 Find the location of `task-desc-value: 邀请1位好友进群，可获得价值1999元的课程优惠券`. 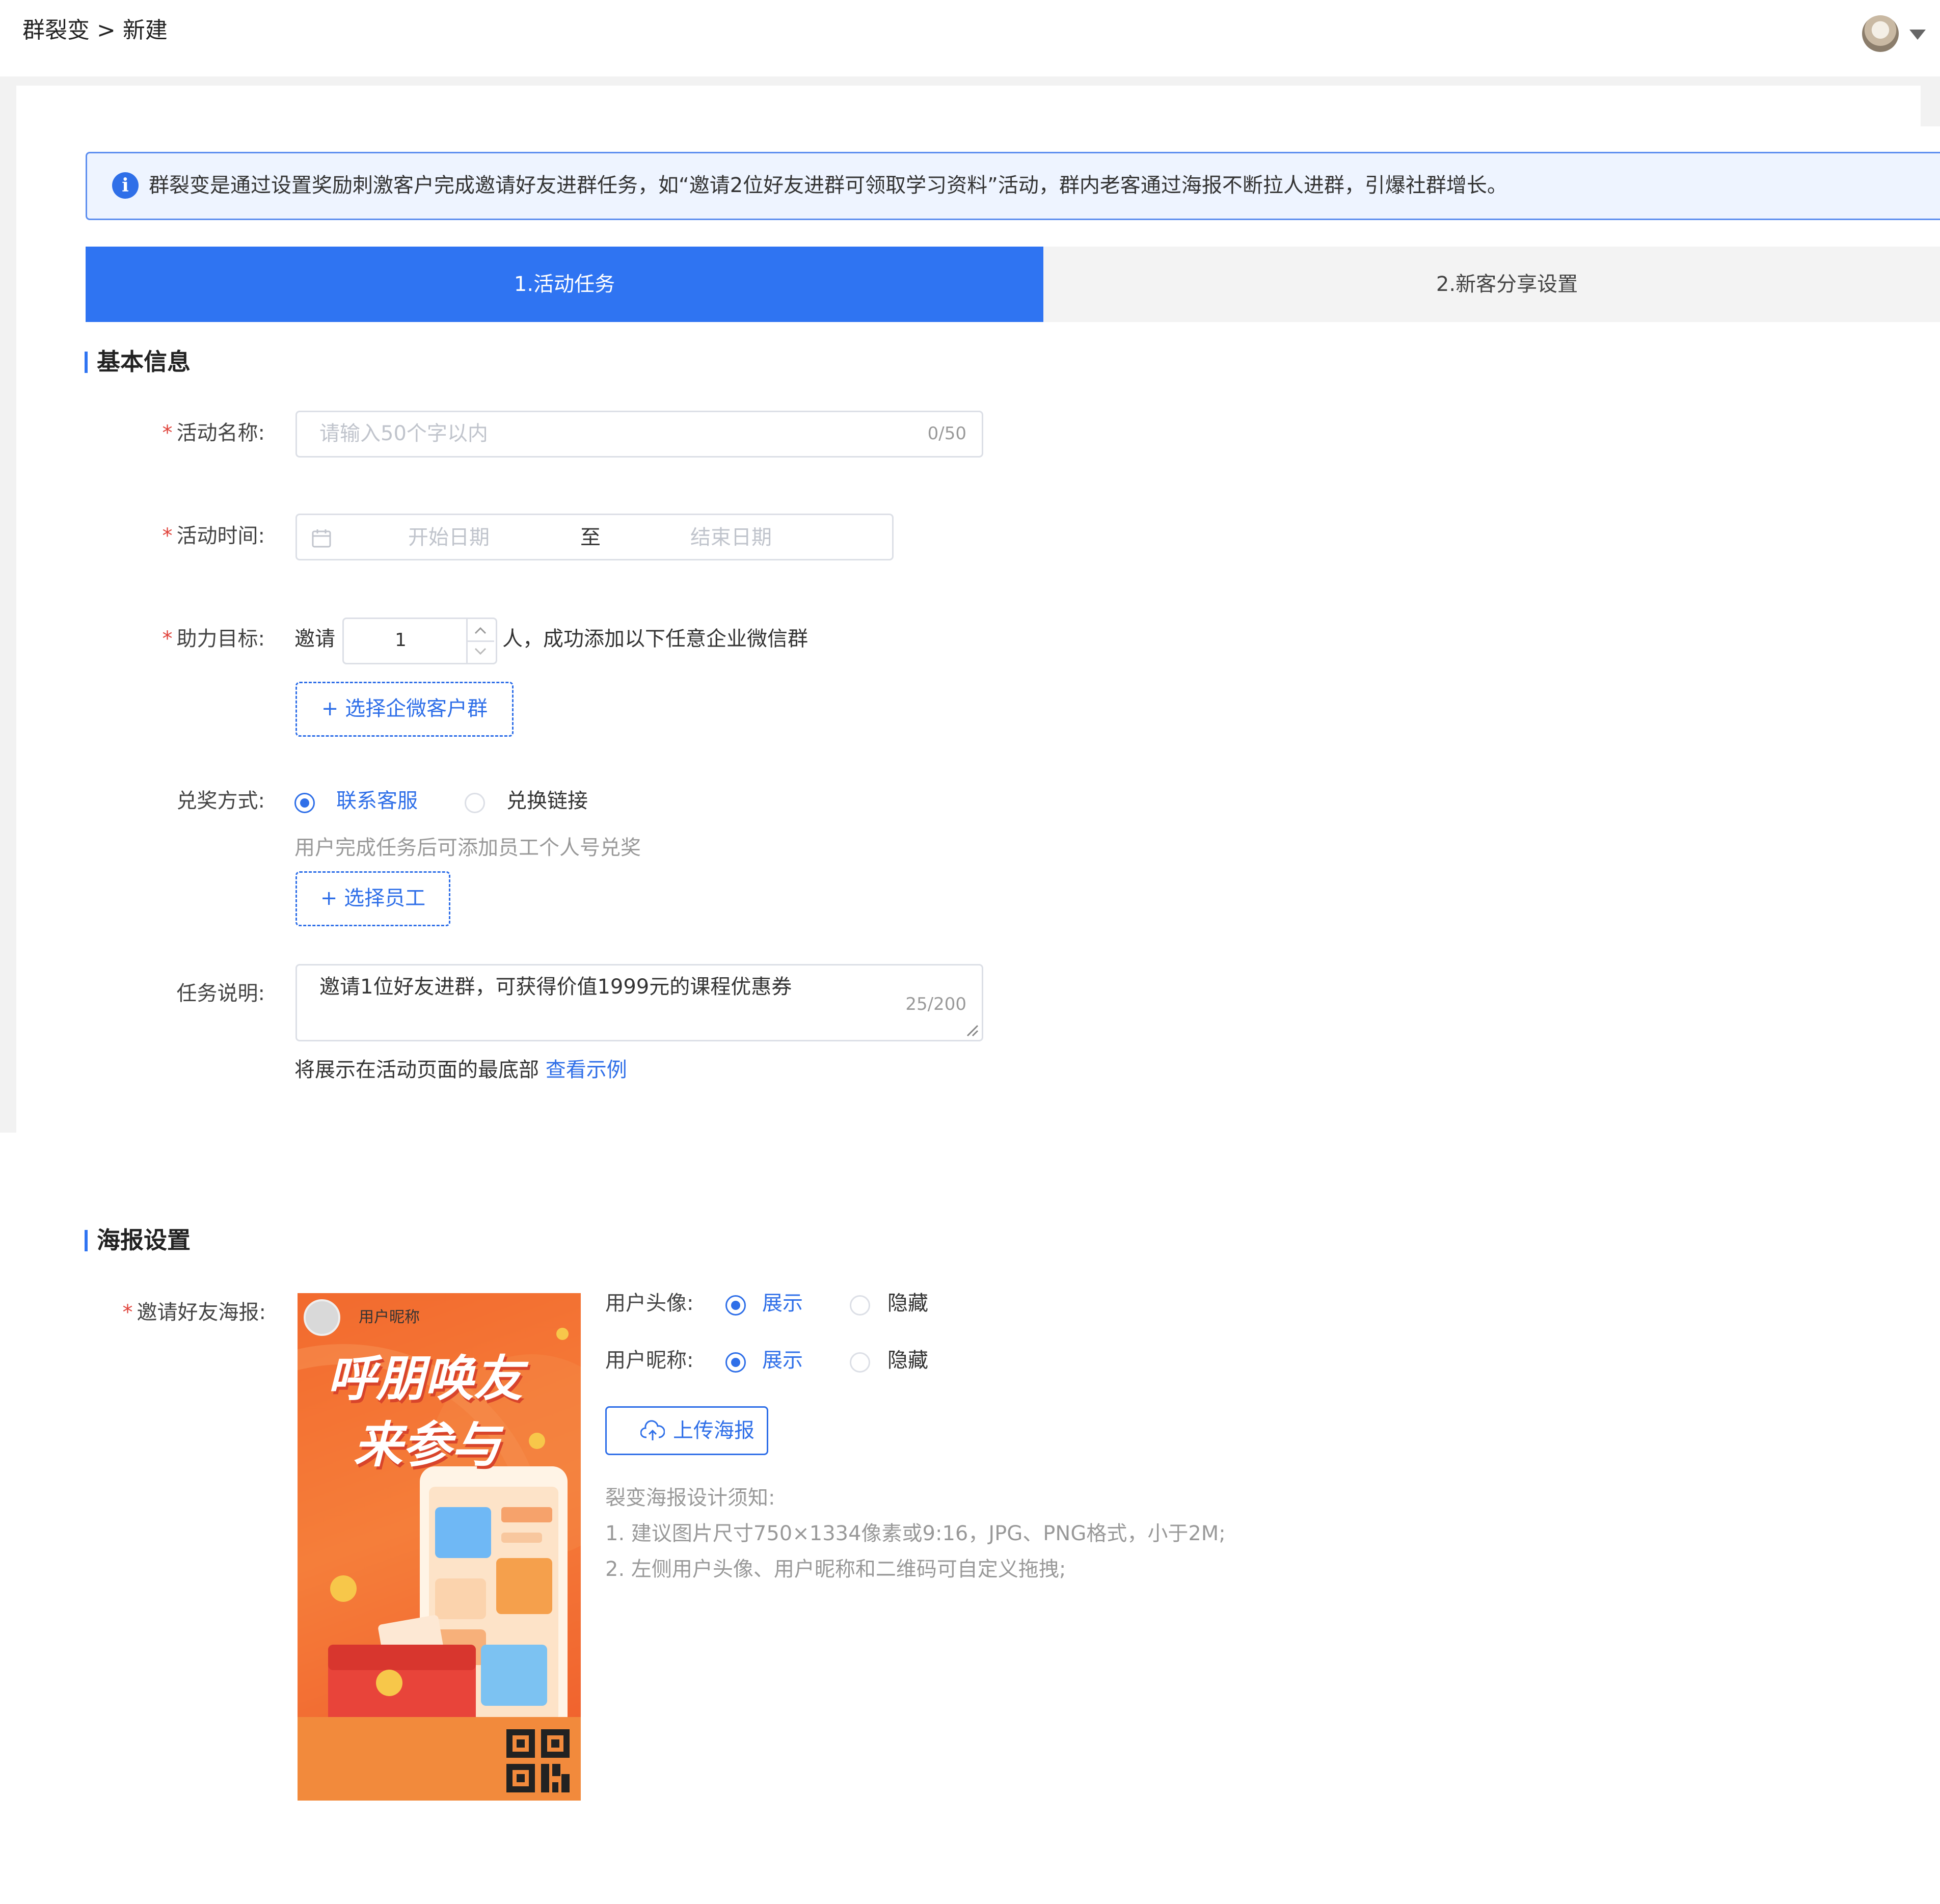

task-desc-value: 邀请1位好友进群，可获得价值1999元的课程优惠券 is located at coordinates (555, 987).